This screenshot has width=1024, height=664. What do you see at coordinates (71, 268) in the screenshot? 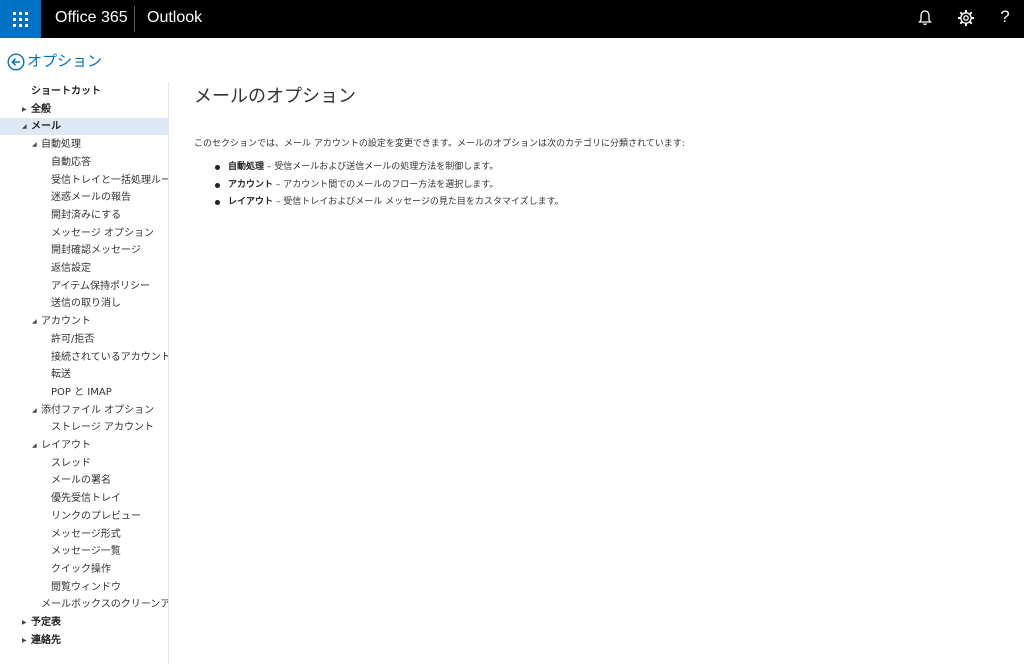
I see `sidebar-item-label: 返信設定` at bounding box center [71, 268].